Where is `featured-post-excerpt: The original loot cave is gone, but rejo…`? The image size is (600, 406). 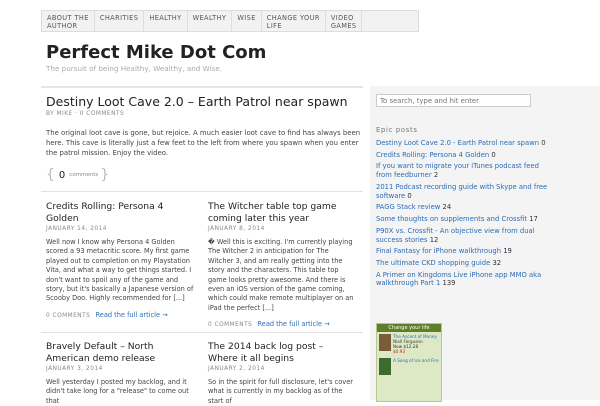 featured-post-excerpt: The original loot cave is gone, but rejo… is located at coordinates (203, 143).